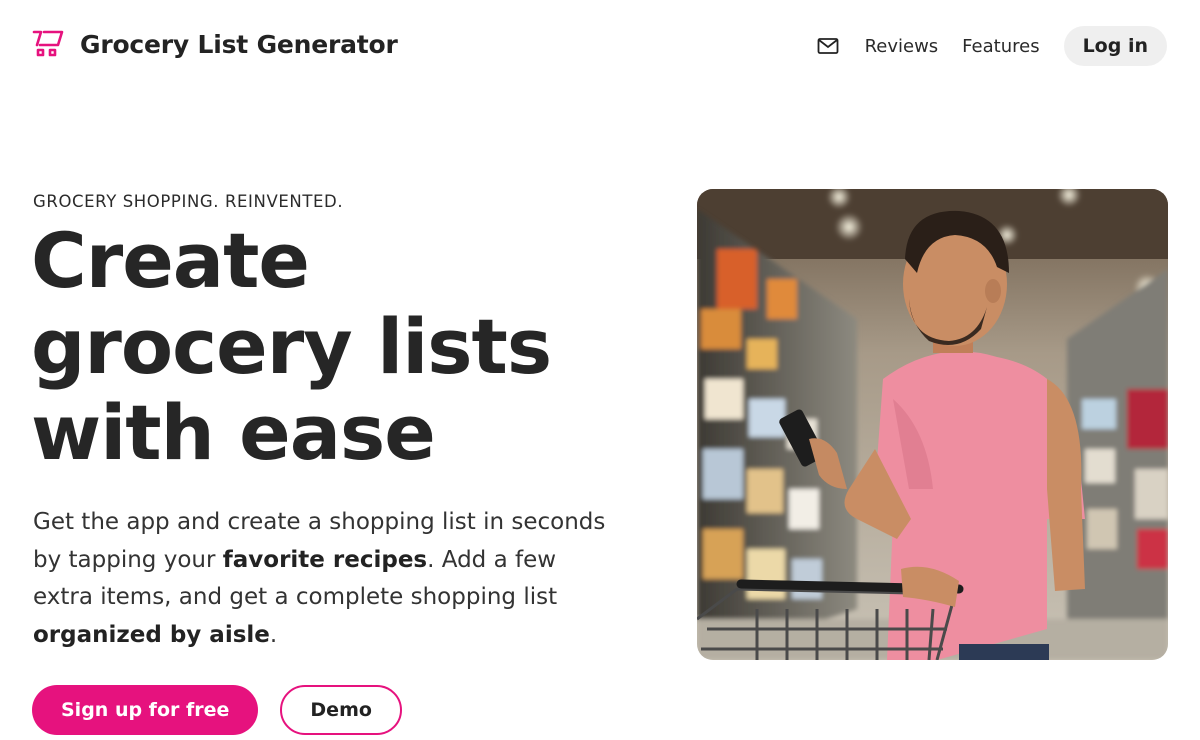 This screenshot has height=740, width=1200. Describe the element at coordinates (1000, 46) in the screenshot. I see `nav-features-link: Features` at that location.